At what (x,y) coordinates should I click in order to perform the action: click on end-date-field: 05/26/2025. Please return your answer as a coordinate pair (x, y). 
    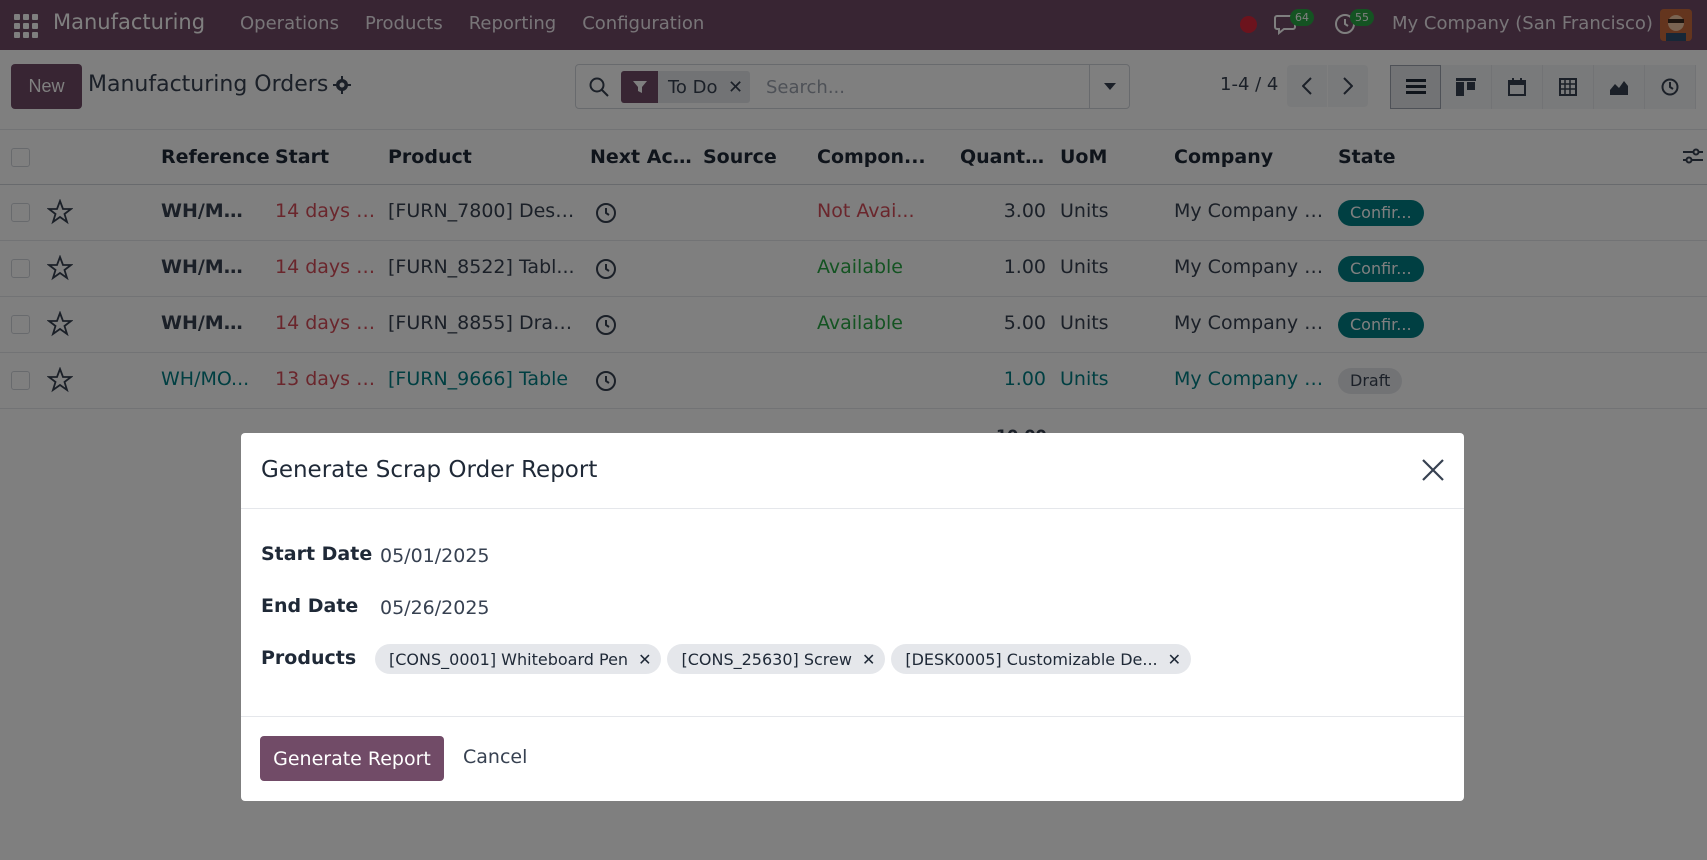
    Looking at the image, I should click on (435, 608).